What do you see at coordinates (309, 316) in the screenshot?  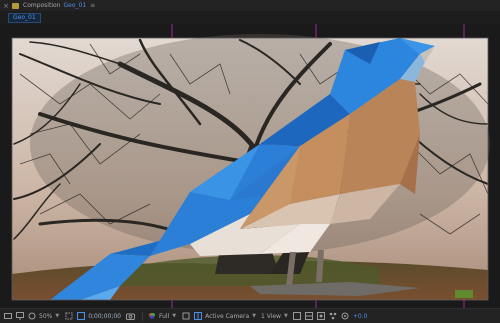 I see `3d-icon` at bounding box center [309, 316].